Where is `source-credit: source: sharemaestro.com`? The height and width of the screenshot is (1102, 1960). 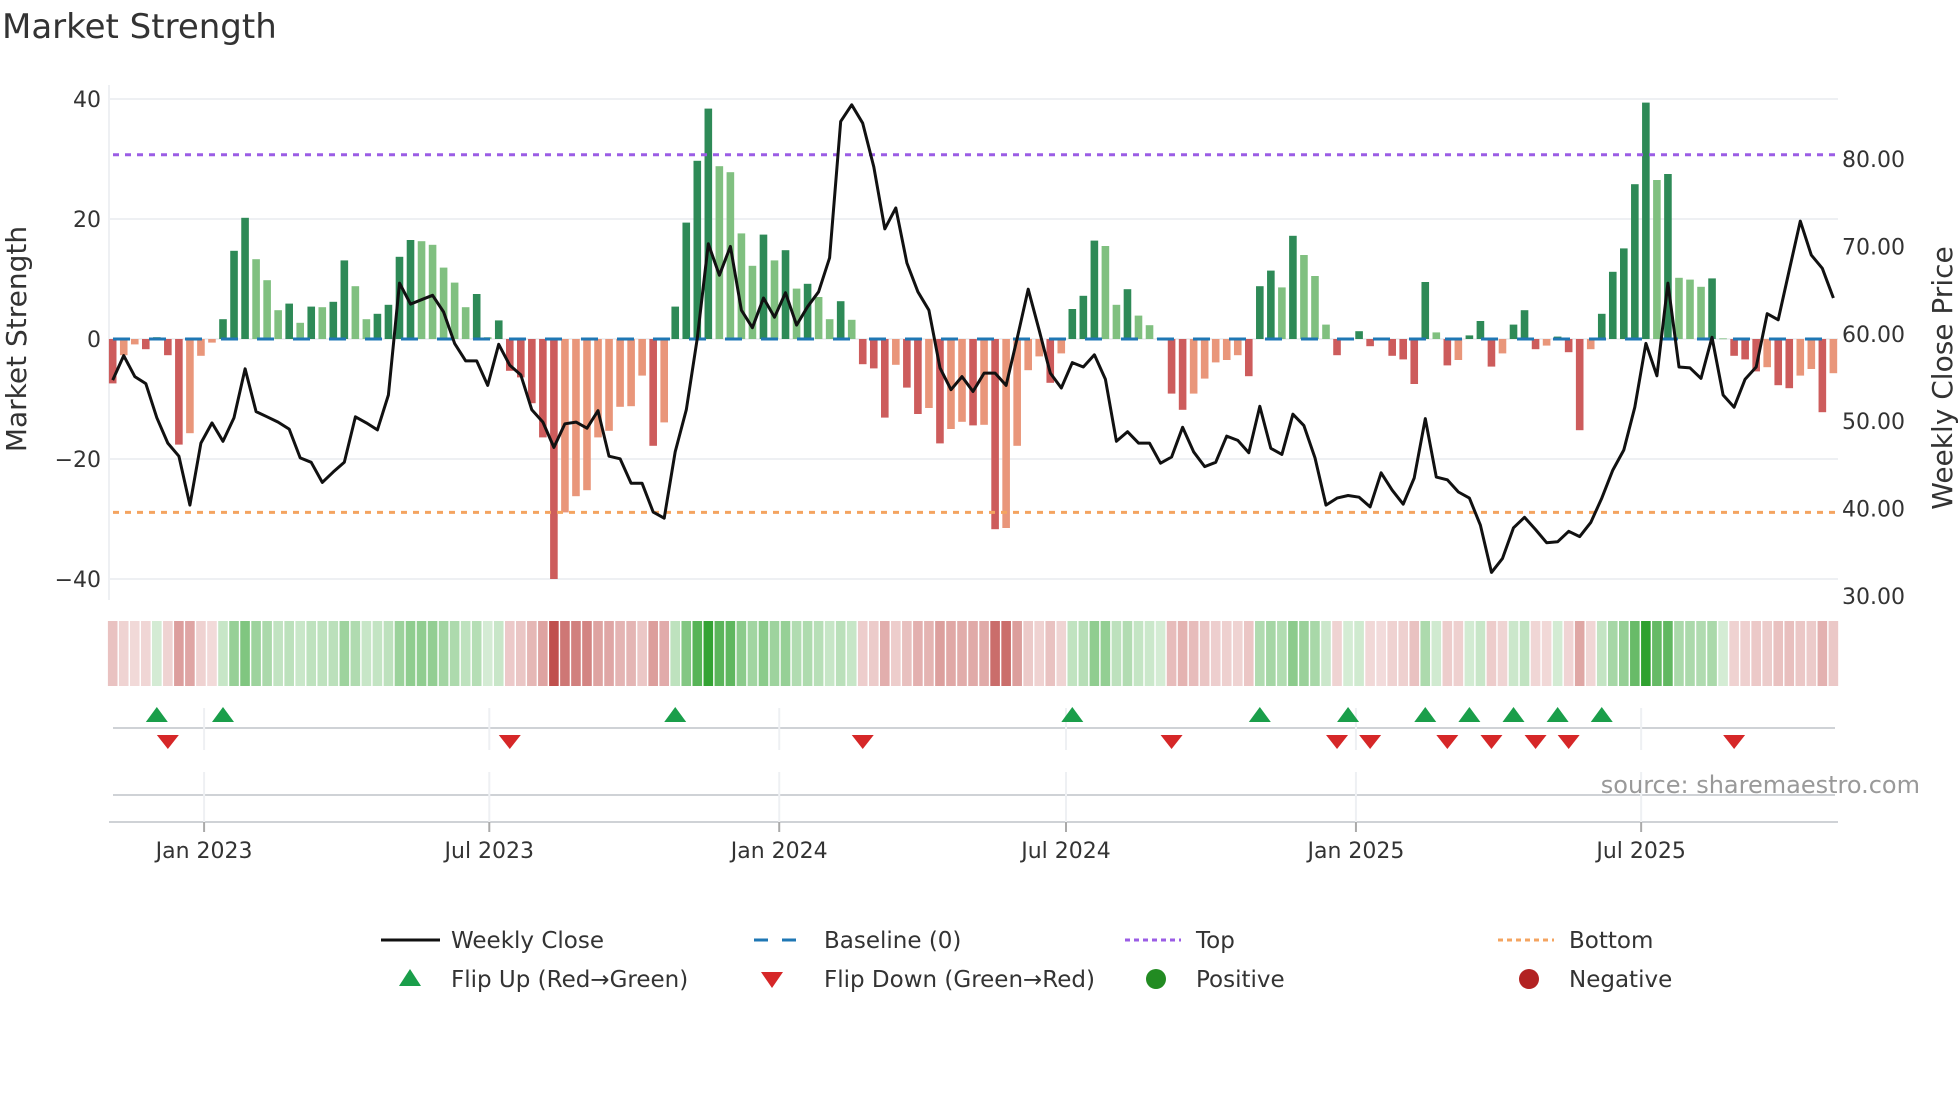
source-credit: source: sharemaestro.com is located at coordinates (1760, 785).